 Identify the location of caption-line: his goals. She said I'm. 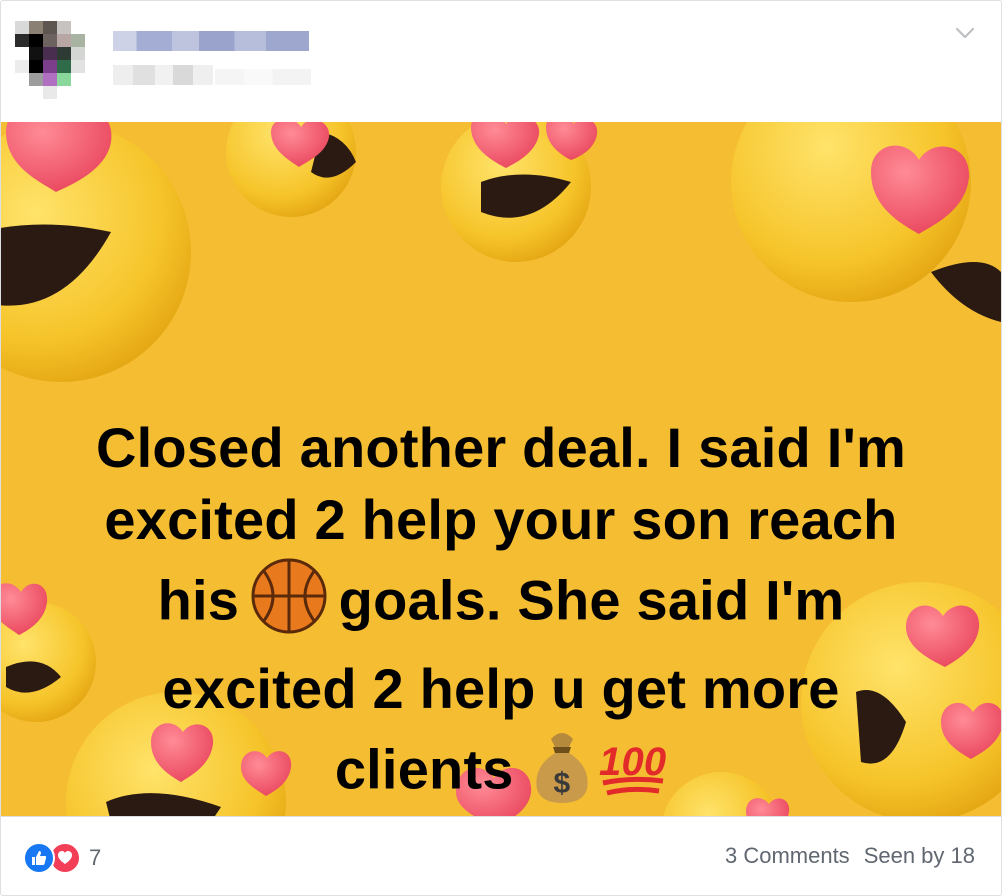
(501, 604).